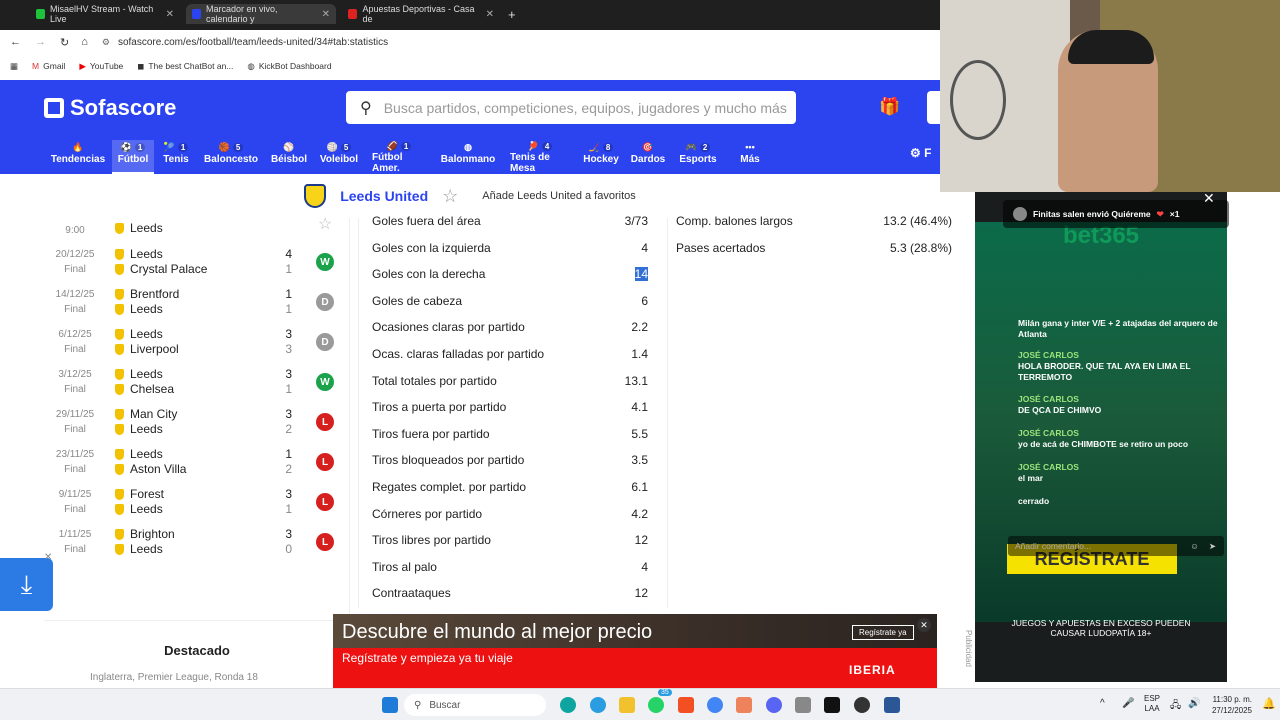 This screenshot has width=1280, height=720. I want to click on reload-icon: ↻, so click(64, 42).